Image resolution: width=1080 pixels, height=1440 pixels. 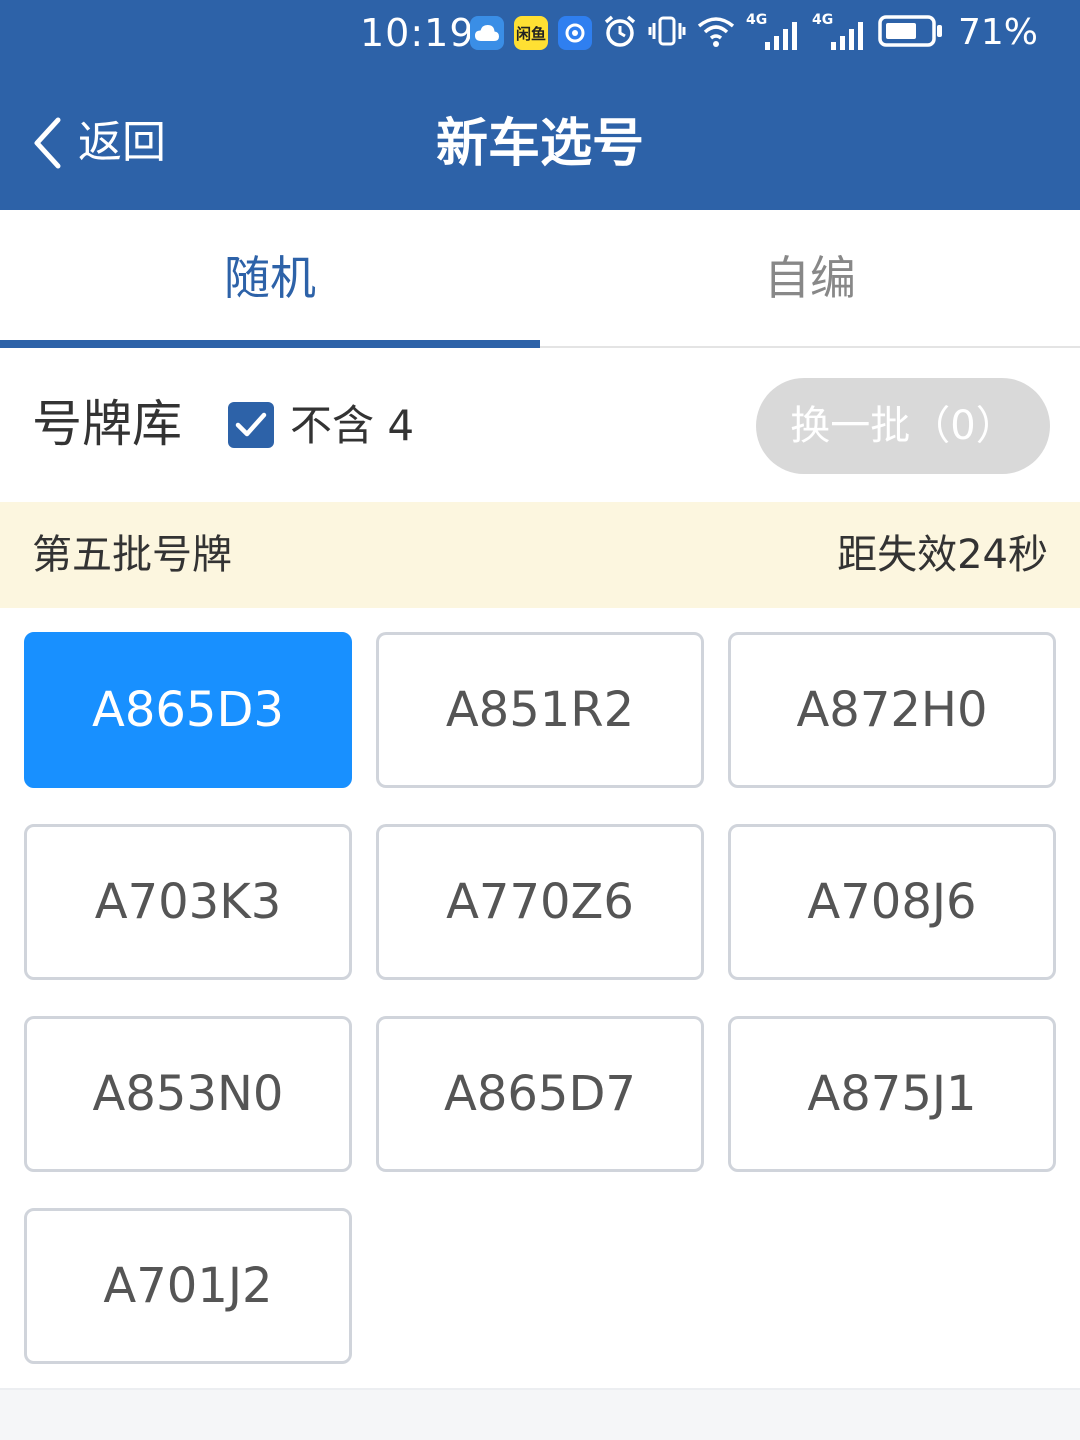 I want to click on page-title: 新车选号, so click(x=539, y=144).